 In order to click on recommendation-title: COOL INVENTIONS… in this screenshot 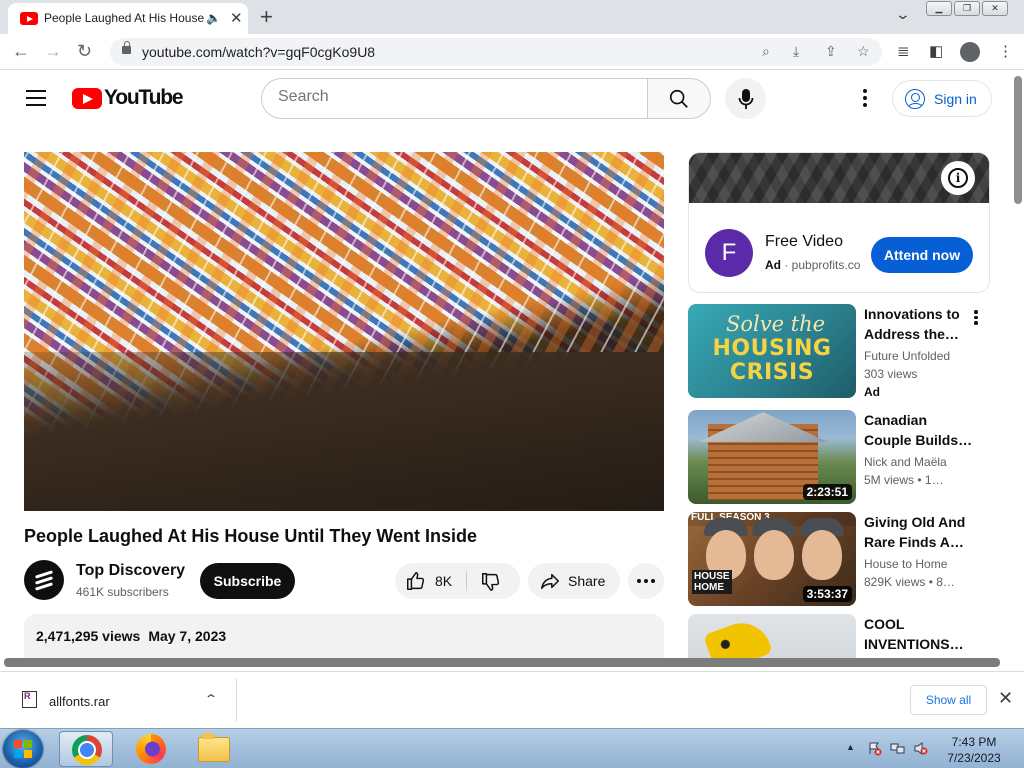, I will do `click(919, 634)`.